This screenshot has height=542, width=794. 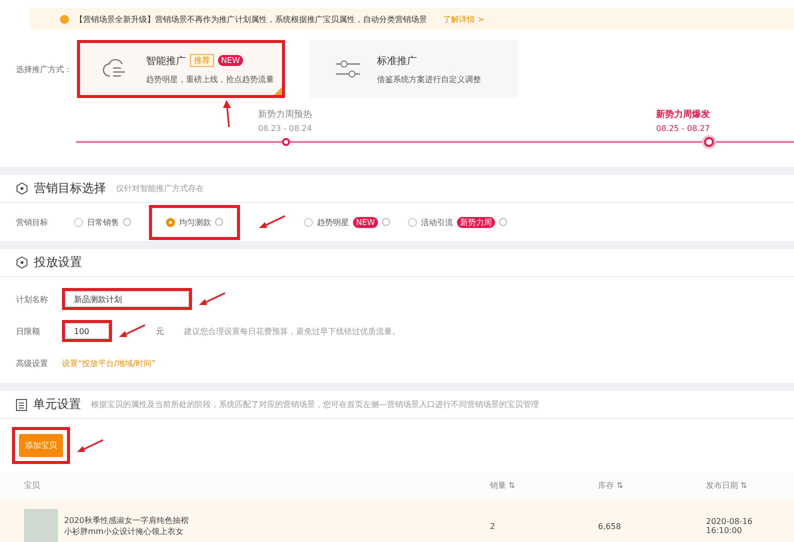 What do you see at coordinates (278, 91) in the screenshot?
I see `selected-corner-icon` at bounding box center [278, 91].